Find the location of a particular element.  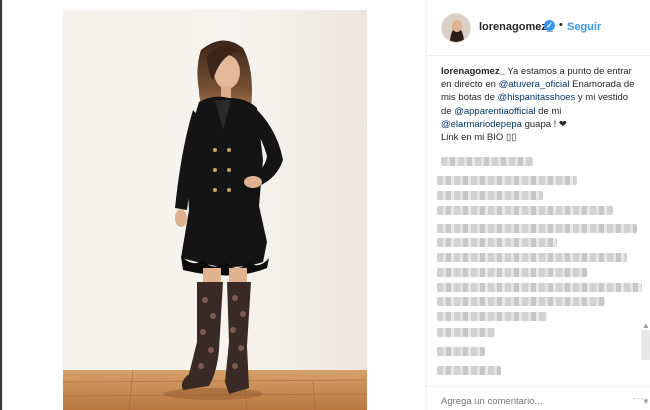

caption-author-link: lorenagomez_ is located at coordinates (473, 71).